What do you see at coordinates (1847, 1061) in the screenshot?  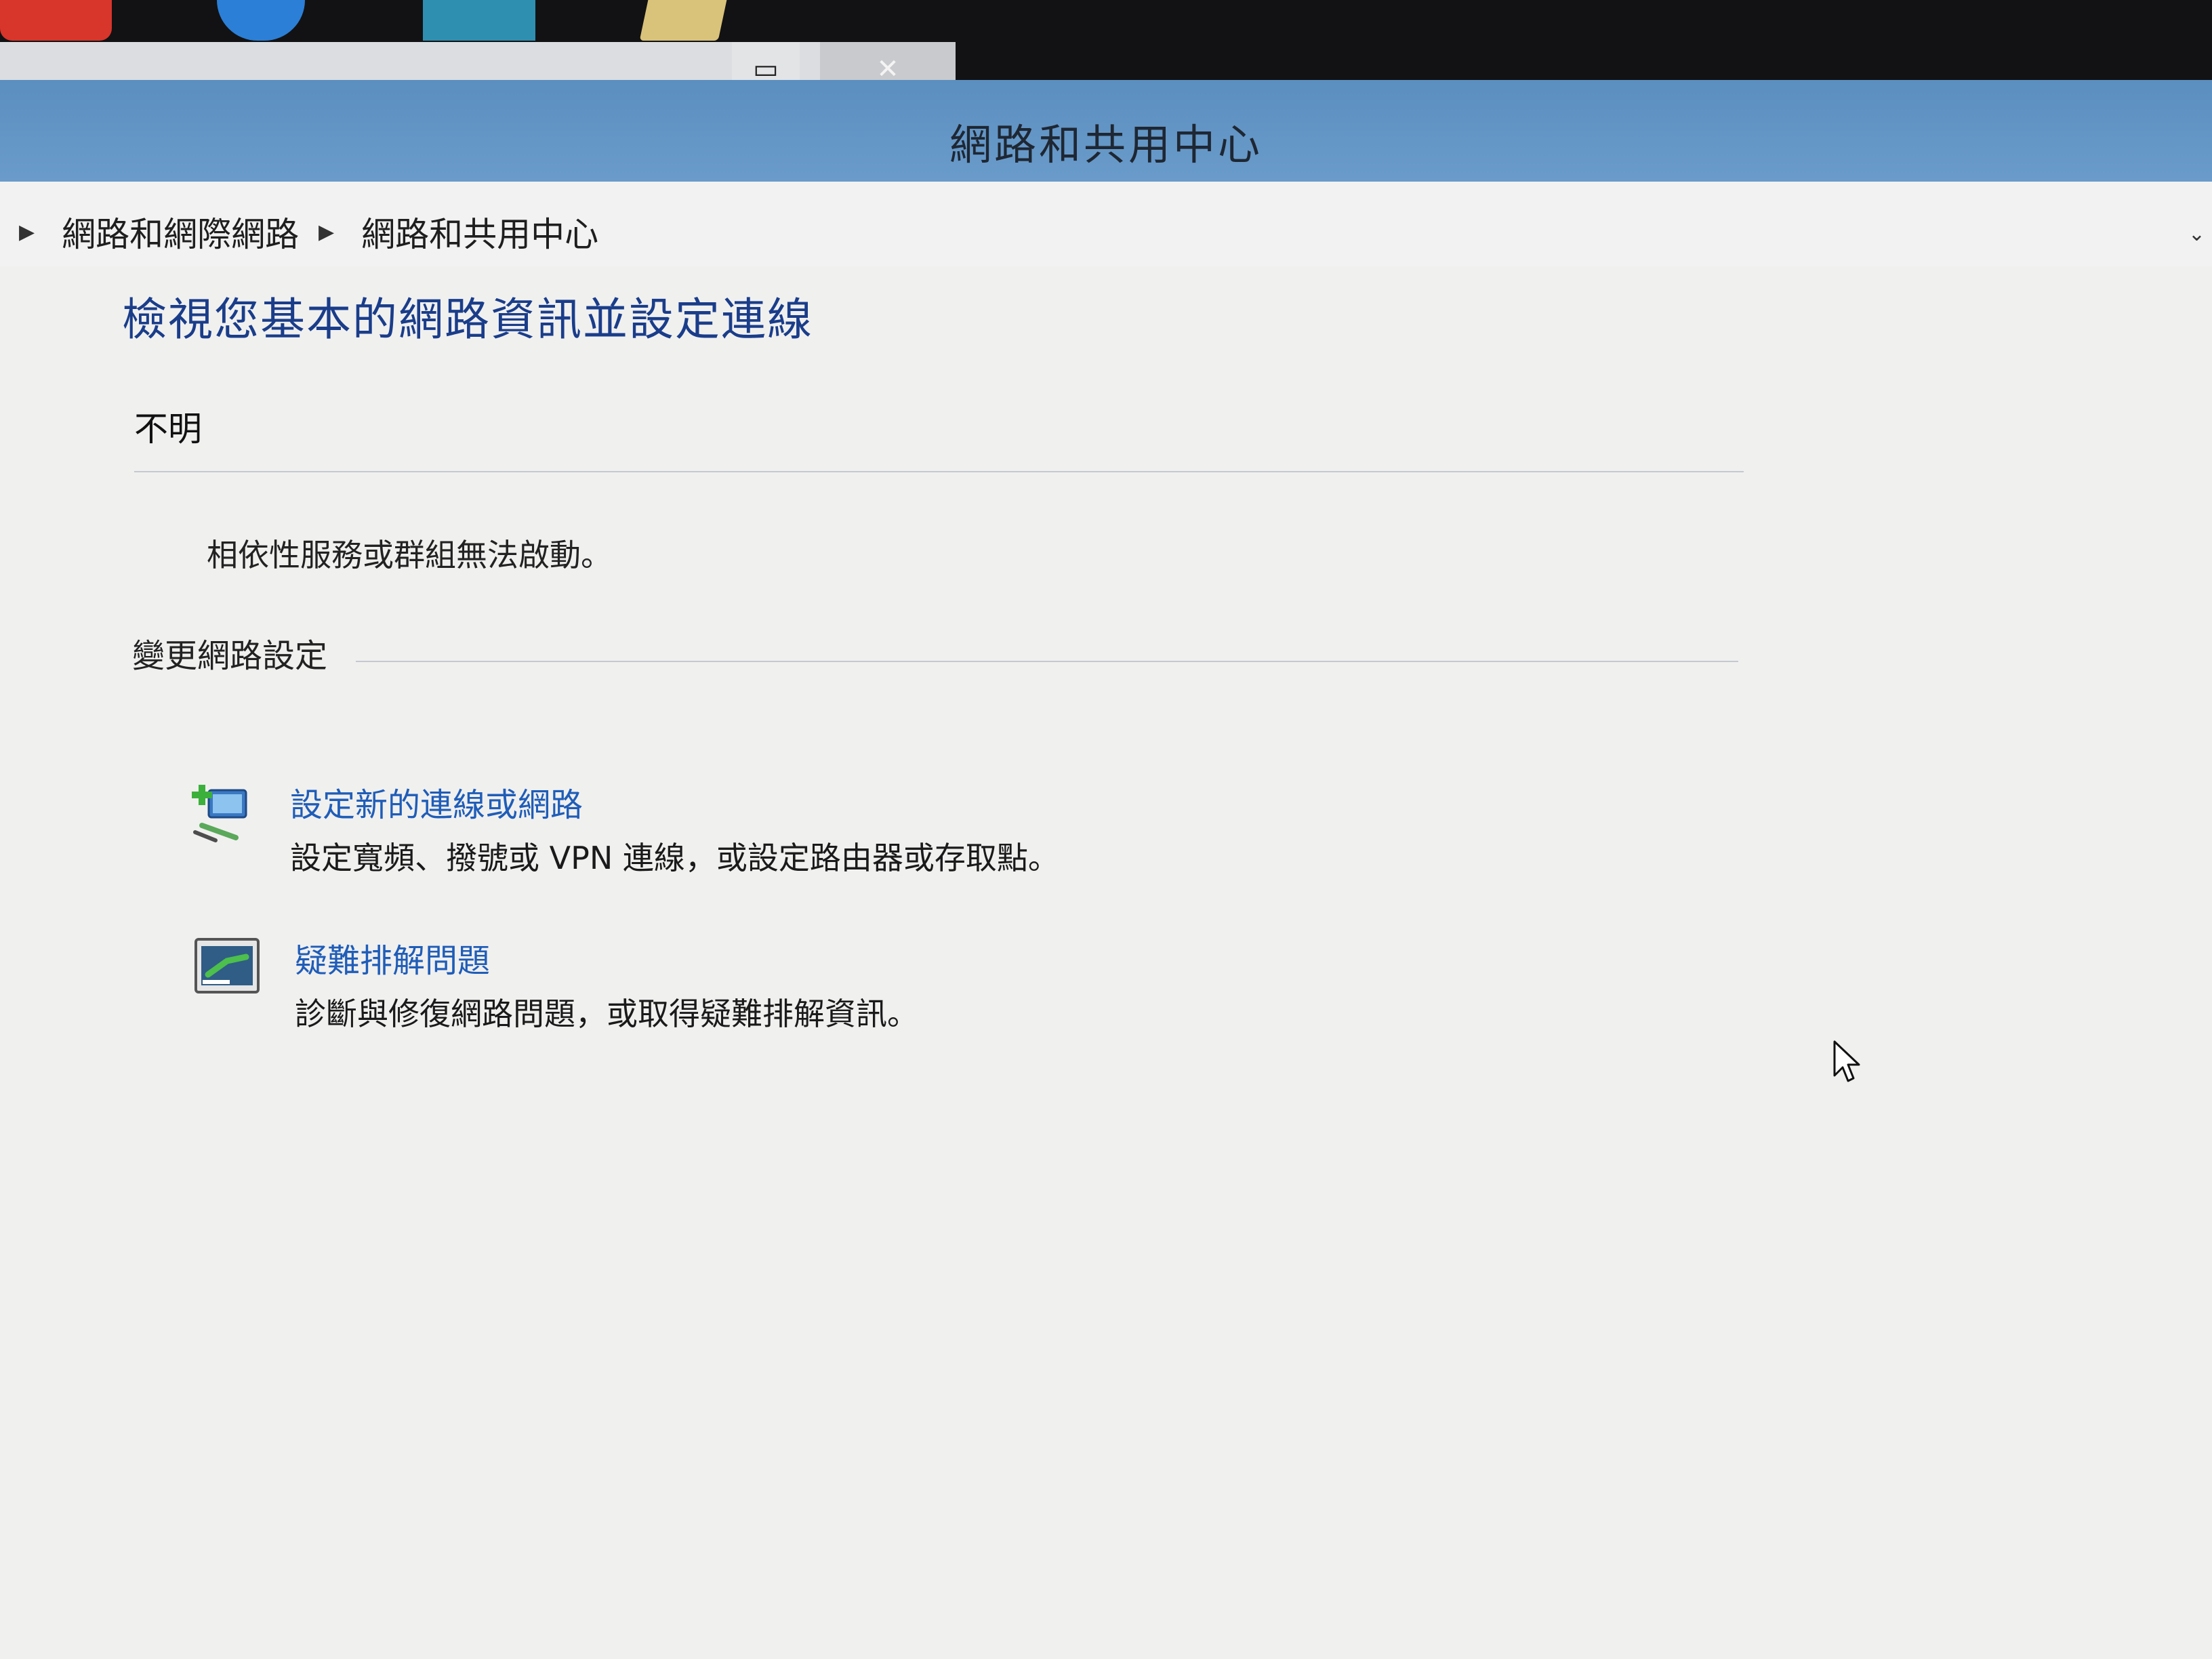 I see `mouse-pointer-icon` at bounding box center [1847, 1061].